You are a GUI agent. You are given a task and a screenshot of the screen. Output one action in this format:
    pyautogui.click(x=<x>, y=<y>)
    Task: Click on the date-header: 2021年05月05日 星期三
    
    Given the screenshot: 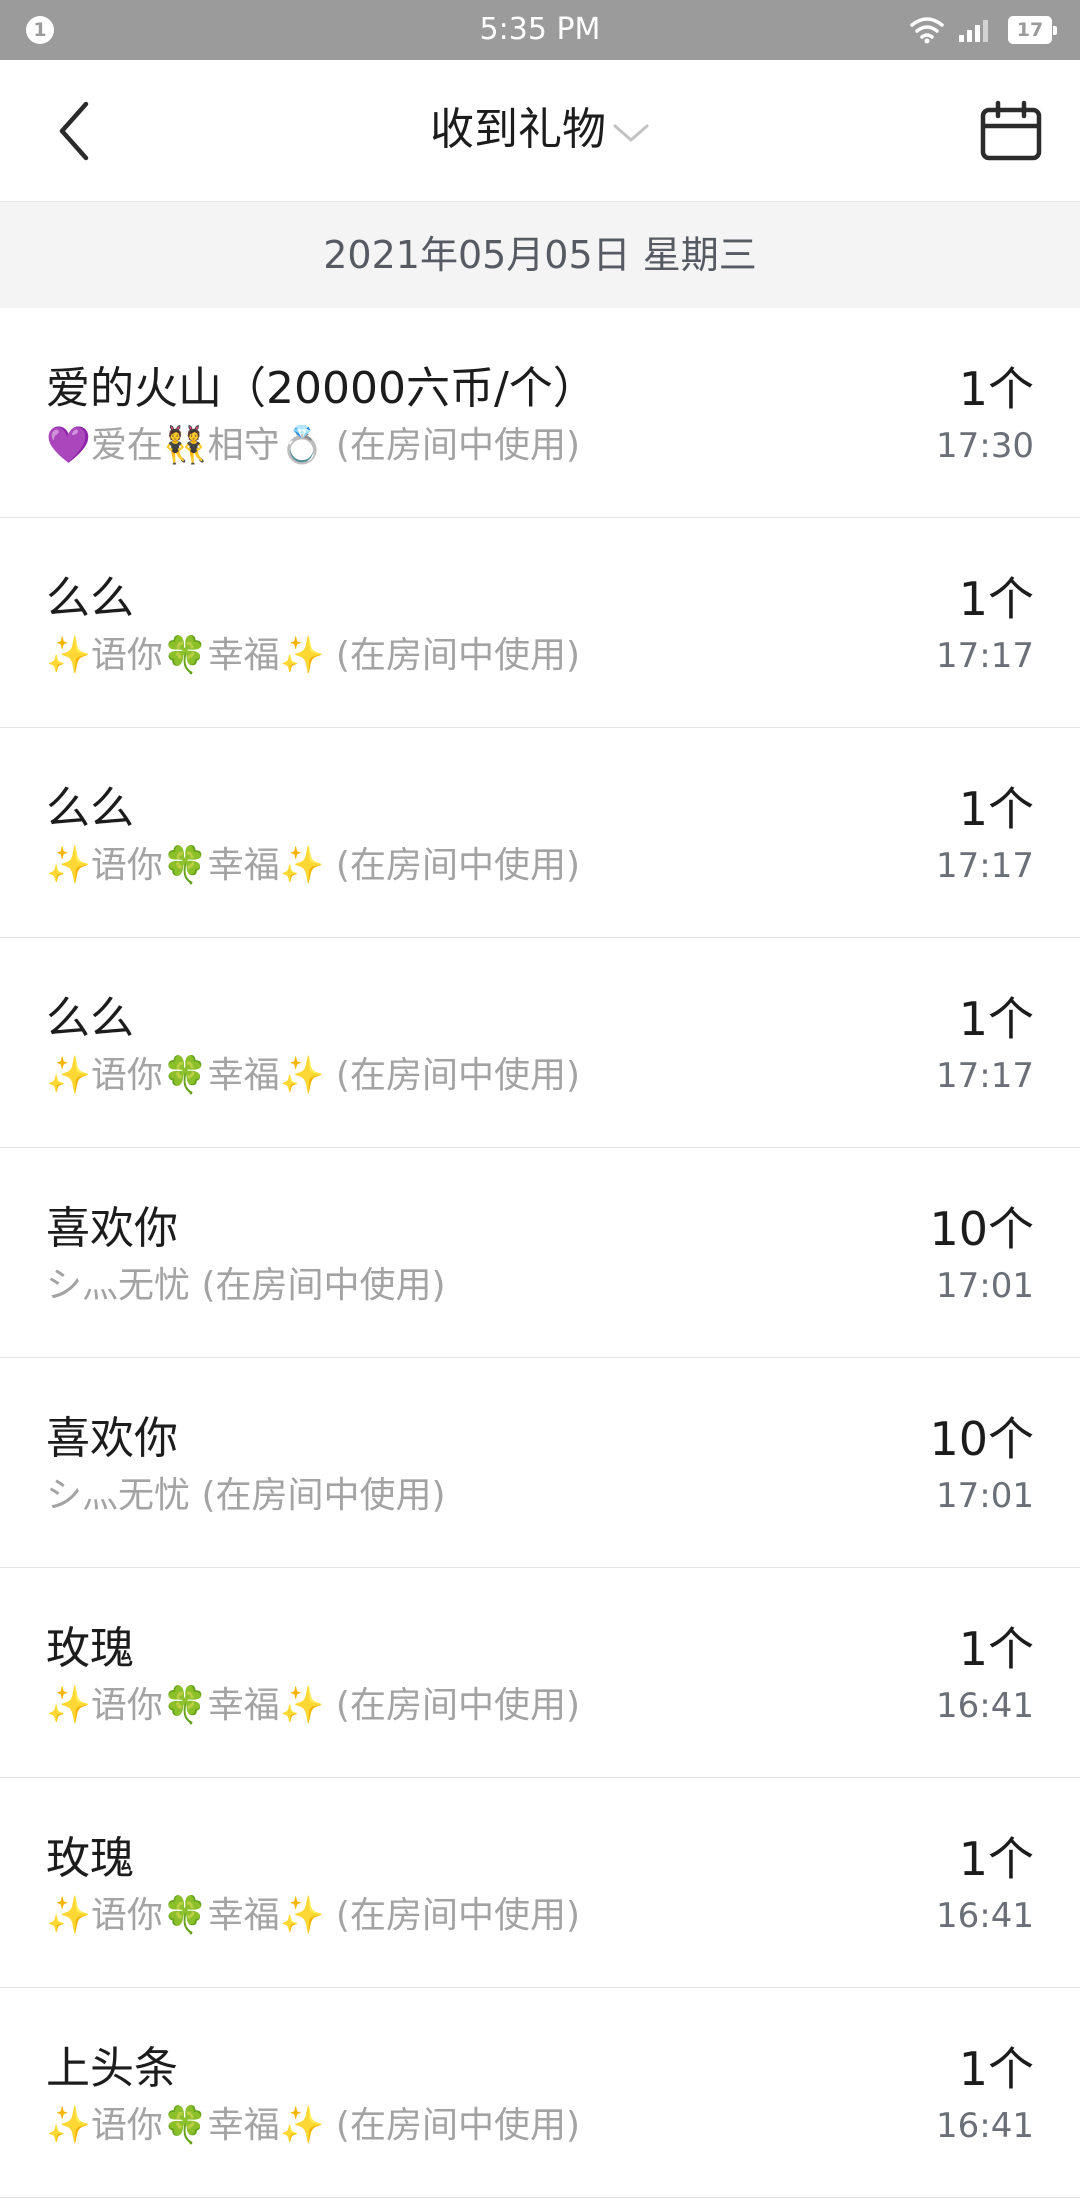 What is the action you would take?
    pyautogui.click(x=540, y=255)
    